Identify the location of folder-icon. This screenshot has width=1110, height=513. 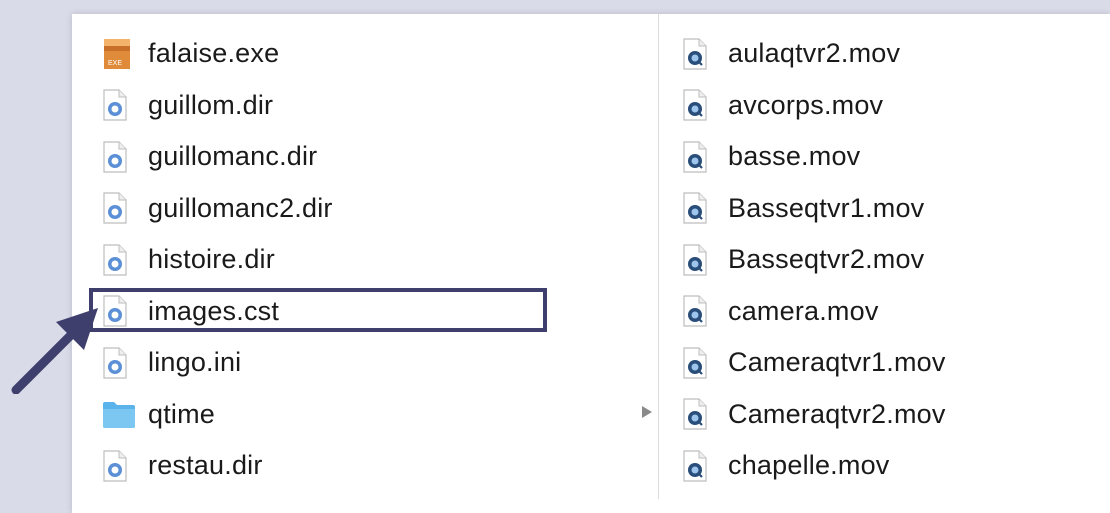
(119, 414).